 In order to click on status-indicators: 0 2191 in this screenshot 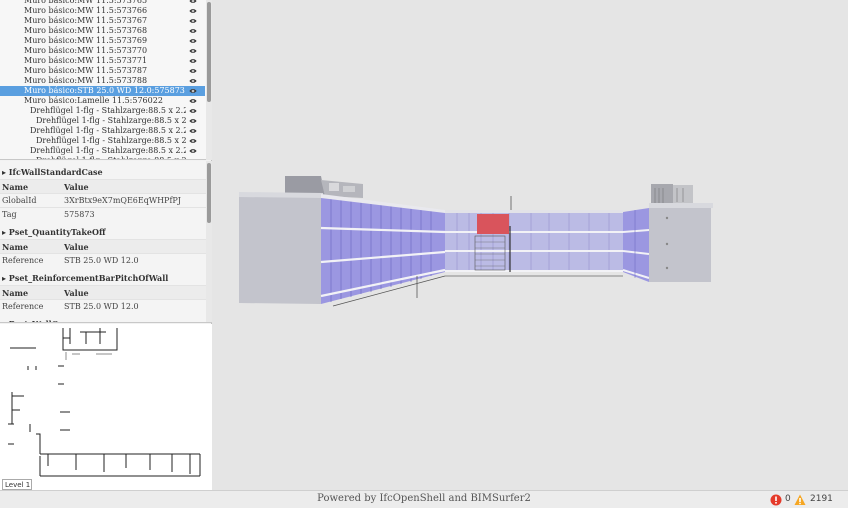, I will do `click(805, 500)`.